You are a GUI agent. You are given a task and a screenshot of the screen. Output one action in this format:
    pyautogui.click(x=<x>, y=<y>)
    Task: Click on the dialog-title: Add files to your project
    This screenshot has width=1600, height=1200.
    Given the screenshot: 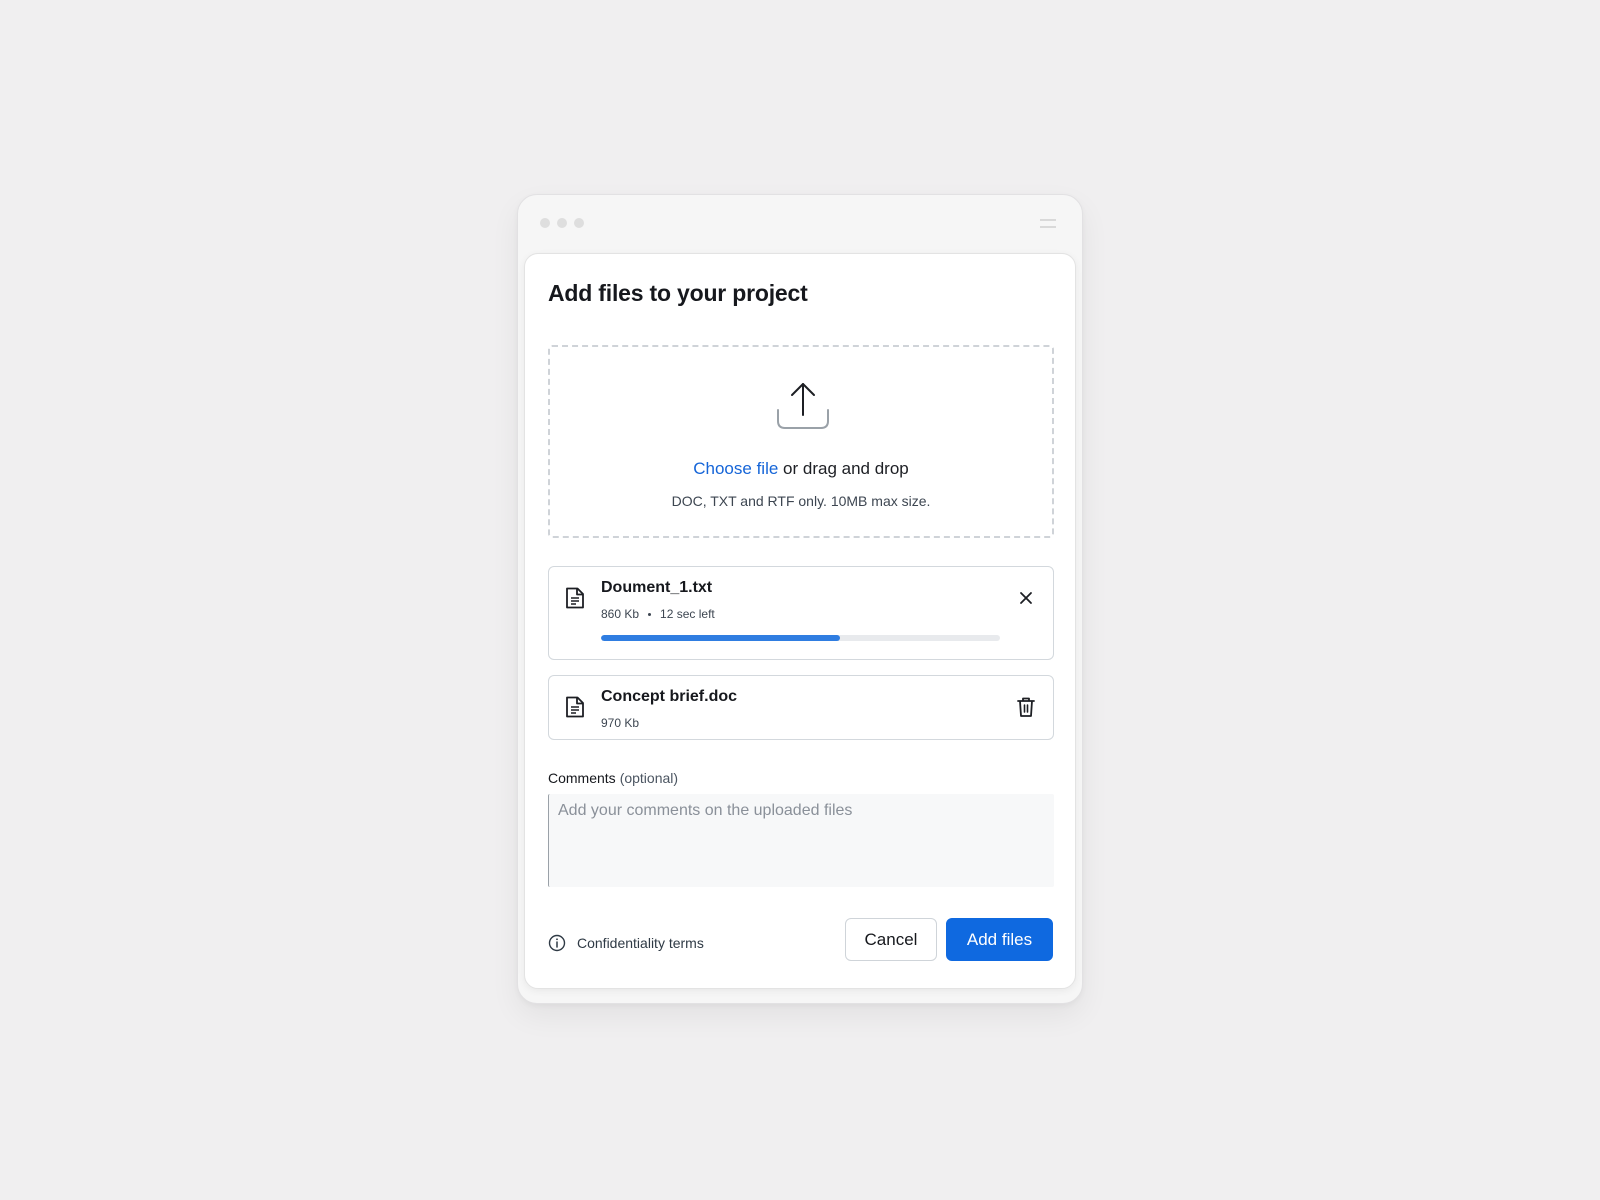 What is the action you would take?
    pyautogui.click(x=678, y=293)
    